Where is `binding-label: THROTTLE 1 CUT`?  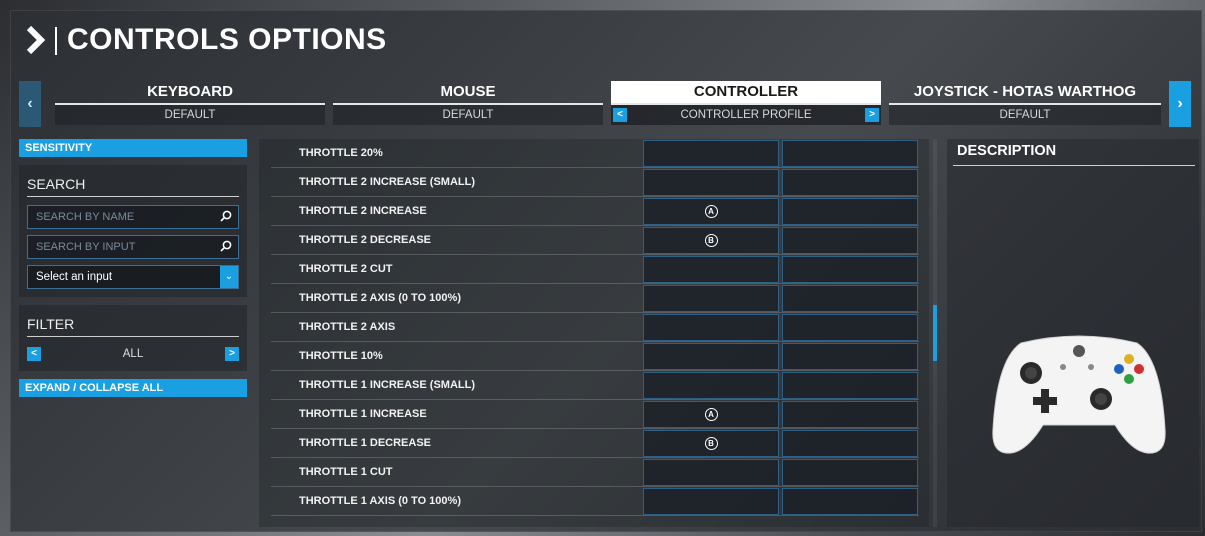
binding-label: THROTTLE 1 CUT is located at coordinates (346, 472).